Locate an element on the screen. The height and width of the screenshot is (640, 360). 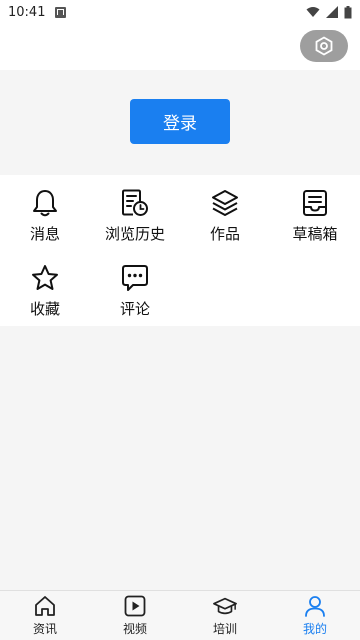
layers-icon is located at coordinates (225, 203).